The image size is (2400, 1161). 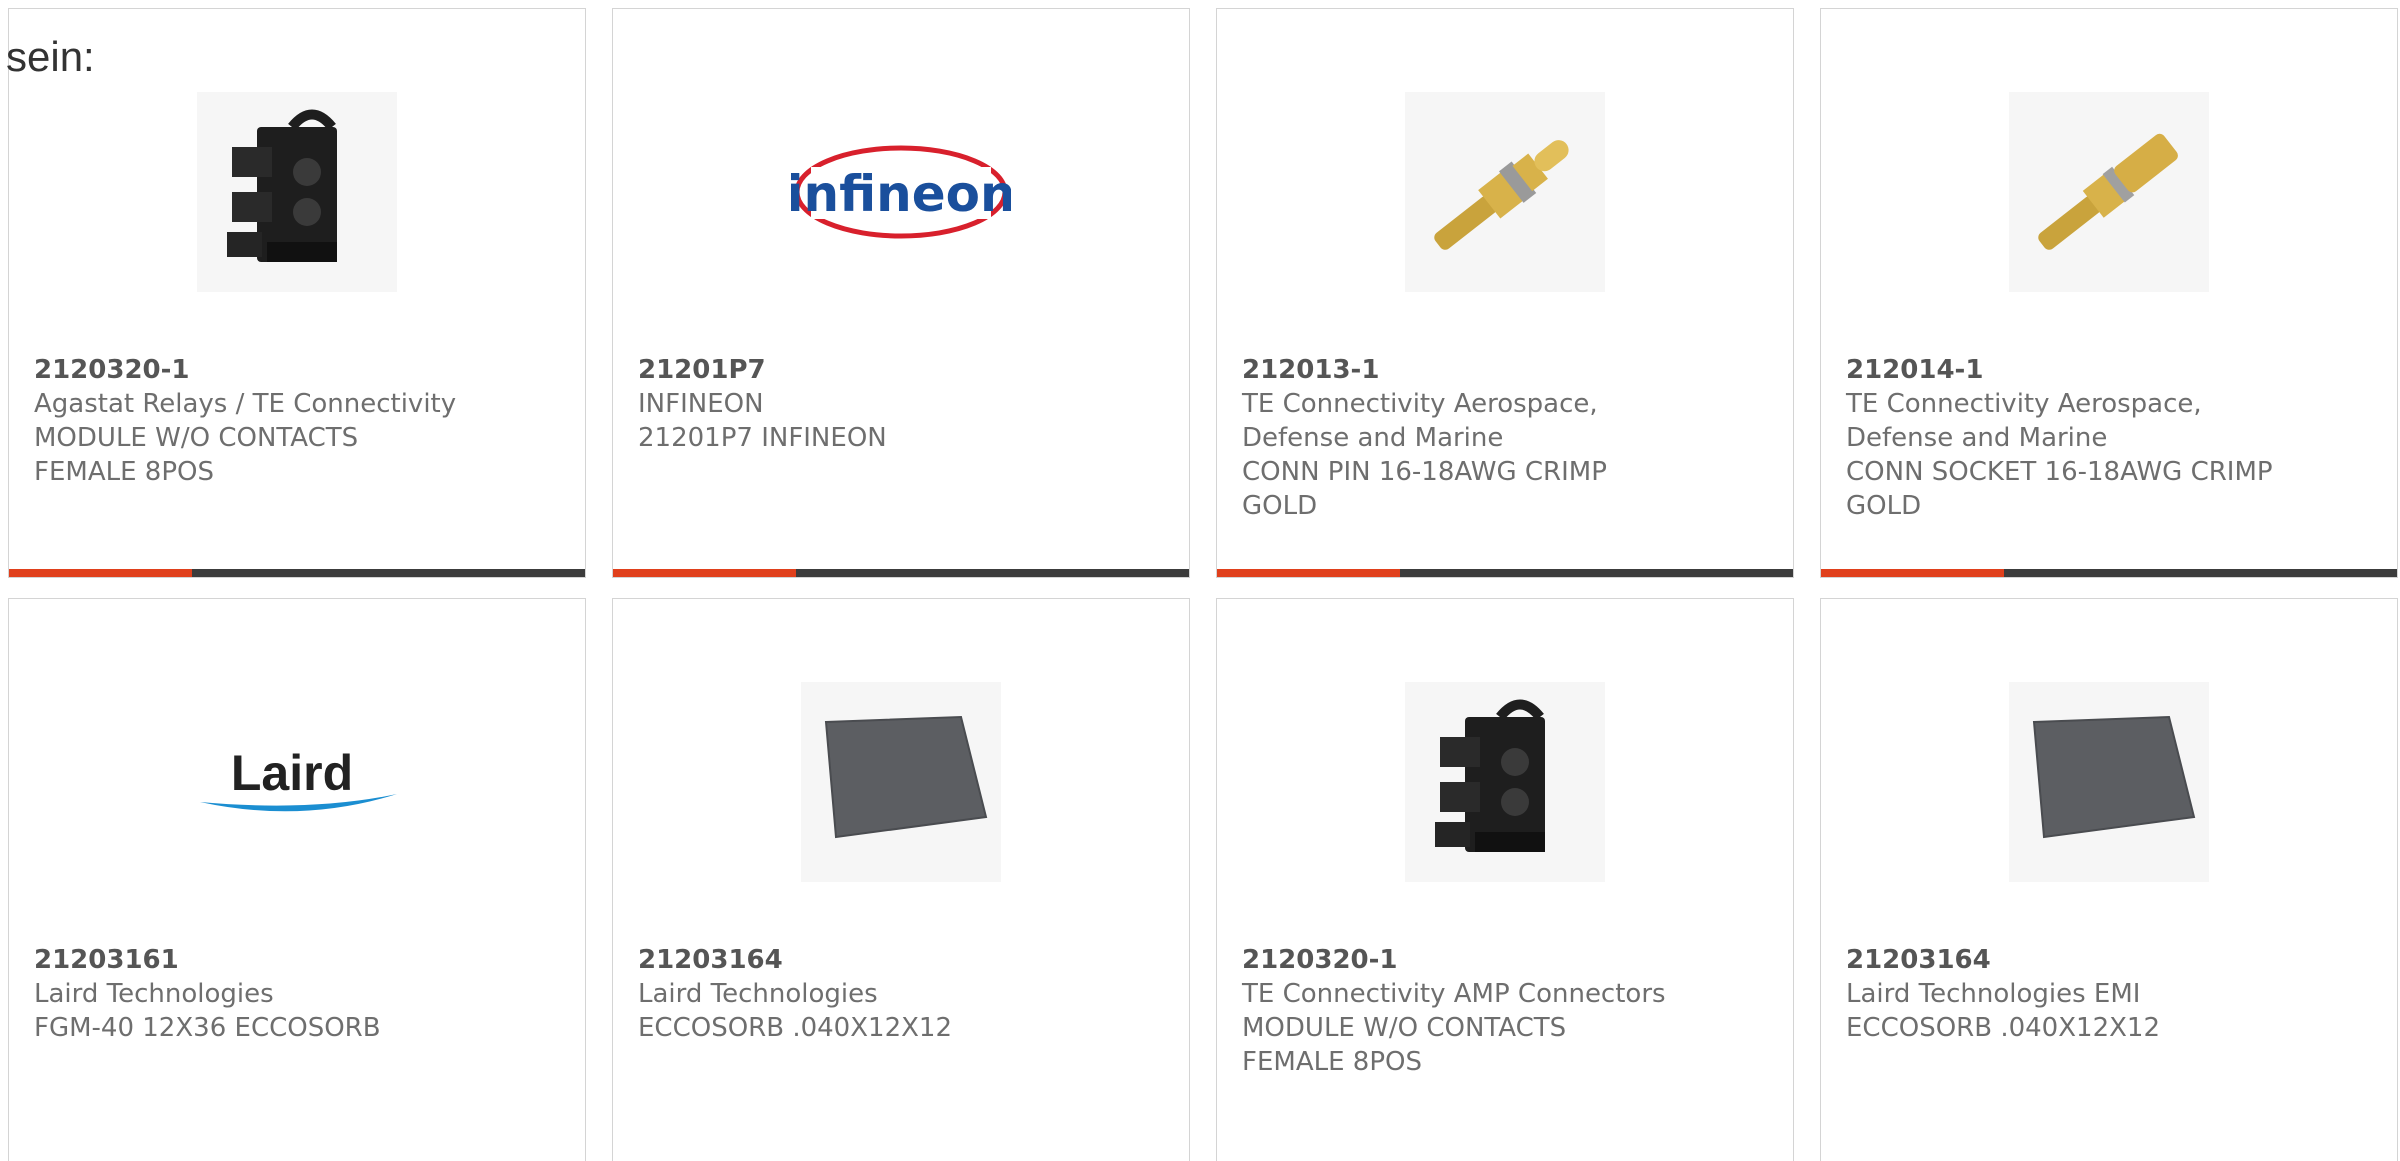 I want to click on gold-pin-contact-image, so click(x=1505, y=192).